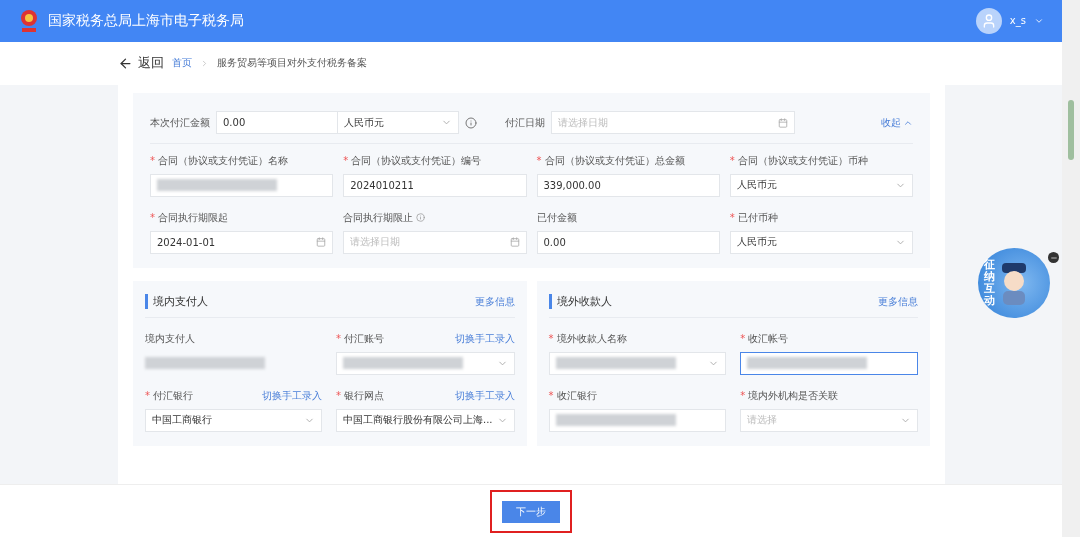 The height and width of the screenshot is (537, 1080). Describe the element at coordinates (988, 20) in the screenshot. I see `avatar` at that location.